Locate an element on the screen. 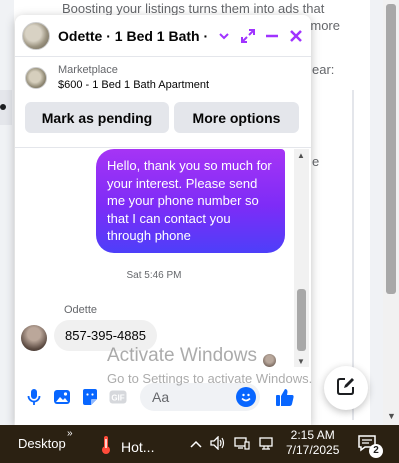 The width and height of the screenshot is (399, 463). chevron-up-icon is located at coordinates (196, 444).